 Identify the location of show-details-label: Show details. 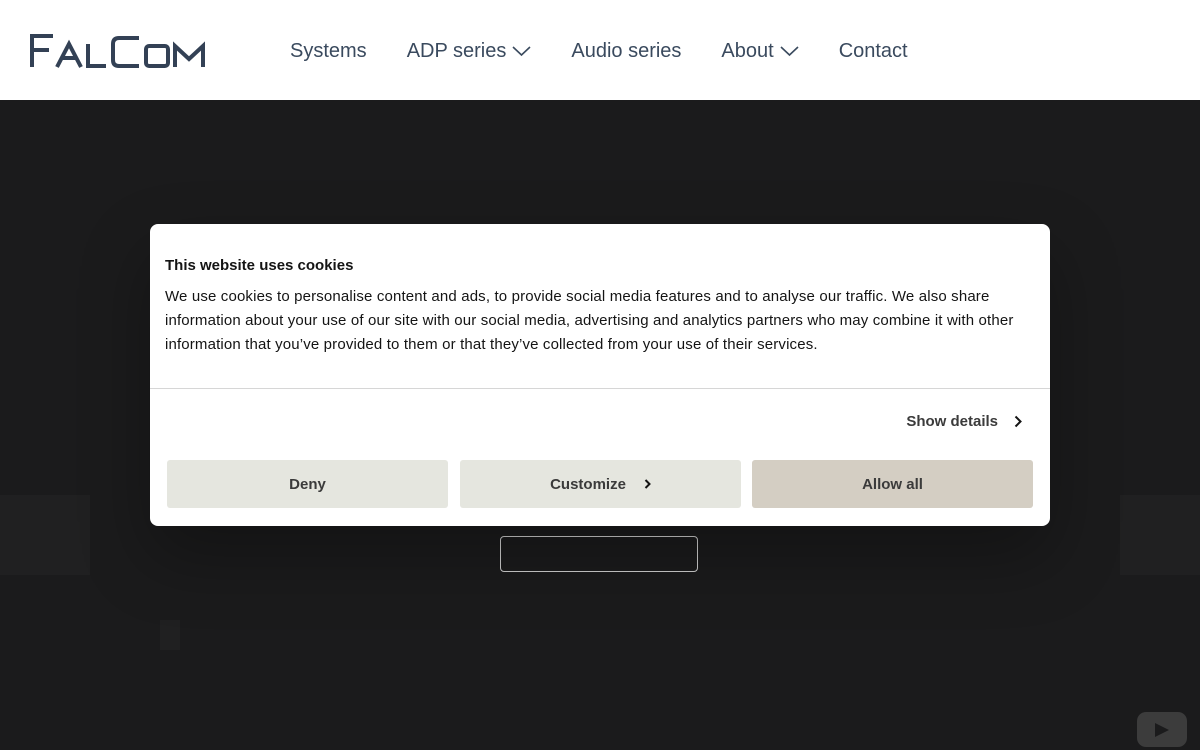
(952, 421).